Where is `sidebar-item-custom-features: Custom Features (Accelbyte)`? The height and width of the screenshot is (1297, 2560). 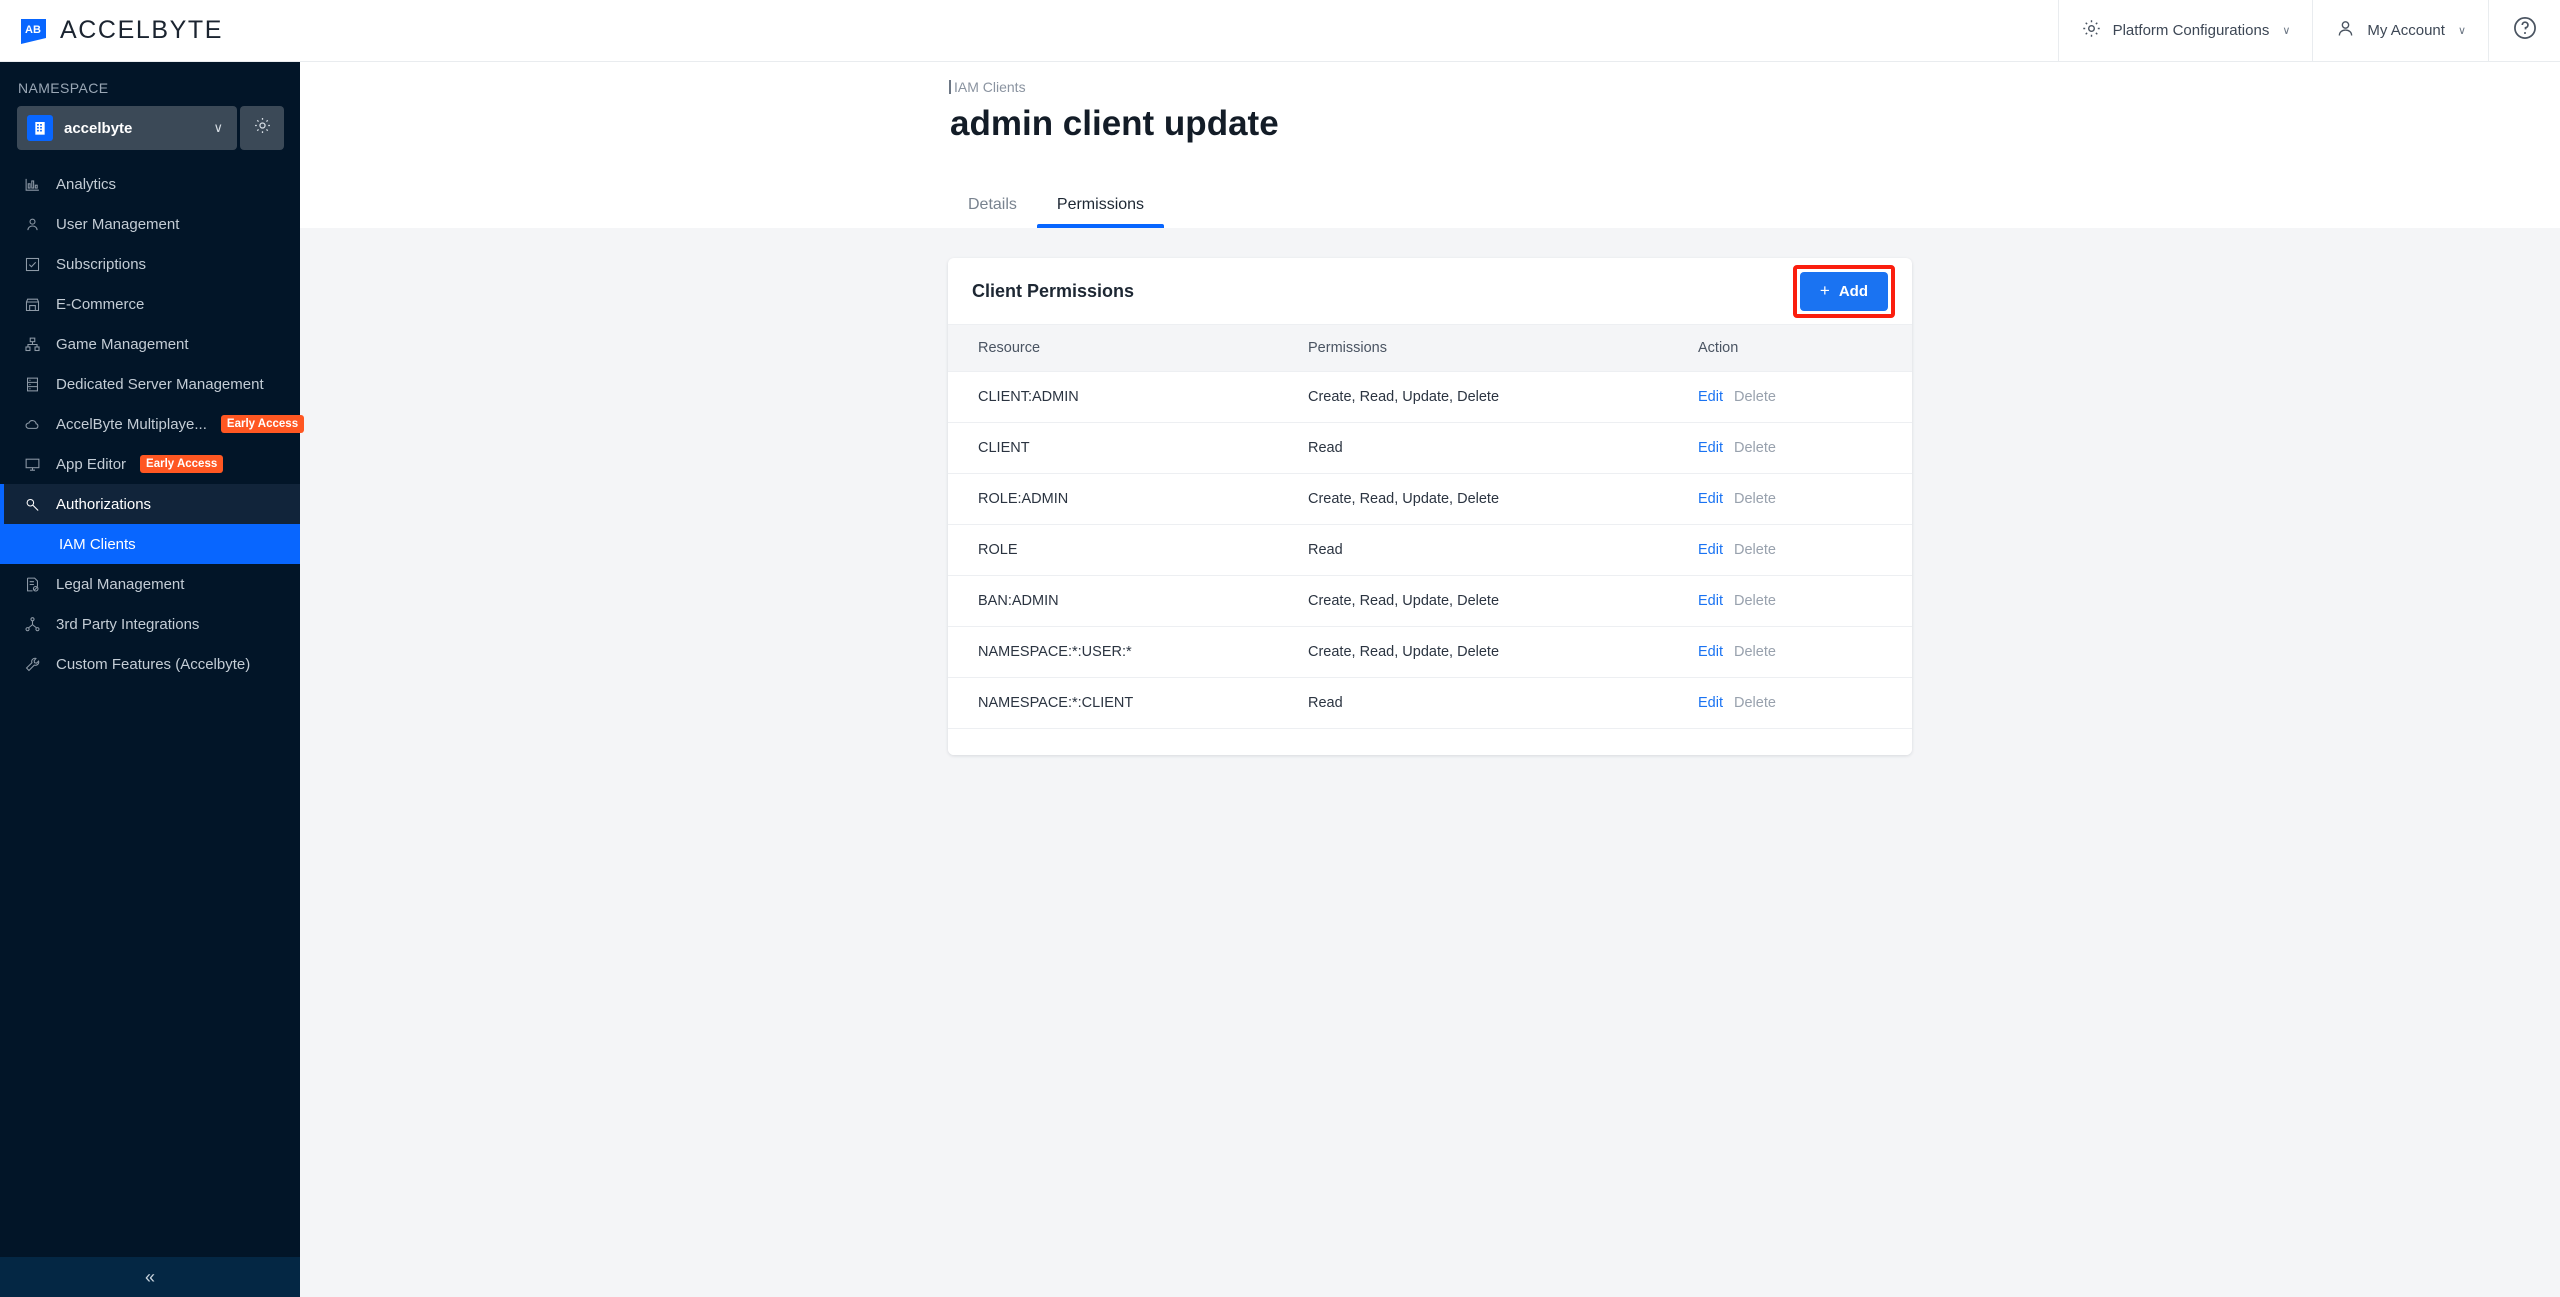 sidebar-item-custom-features: Custom Features (Accelbyte) is located at coordinates (150, 664).